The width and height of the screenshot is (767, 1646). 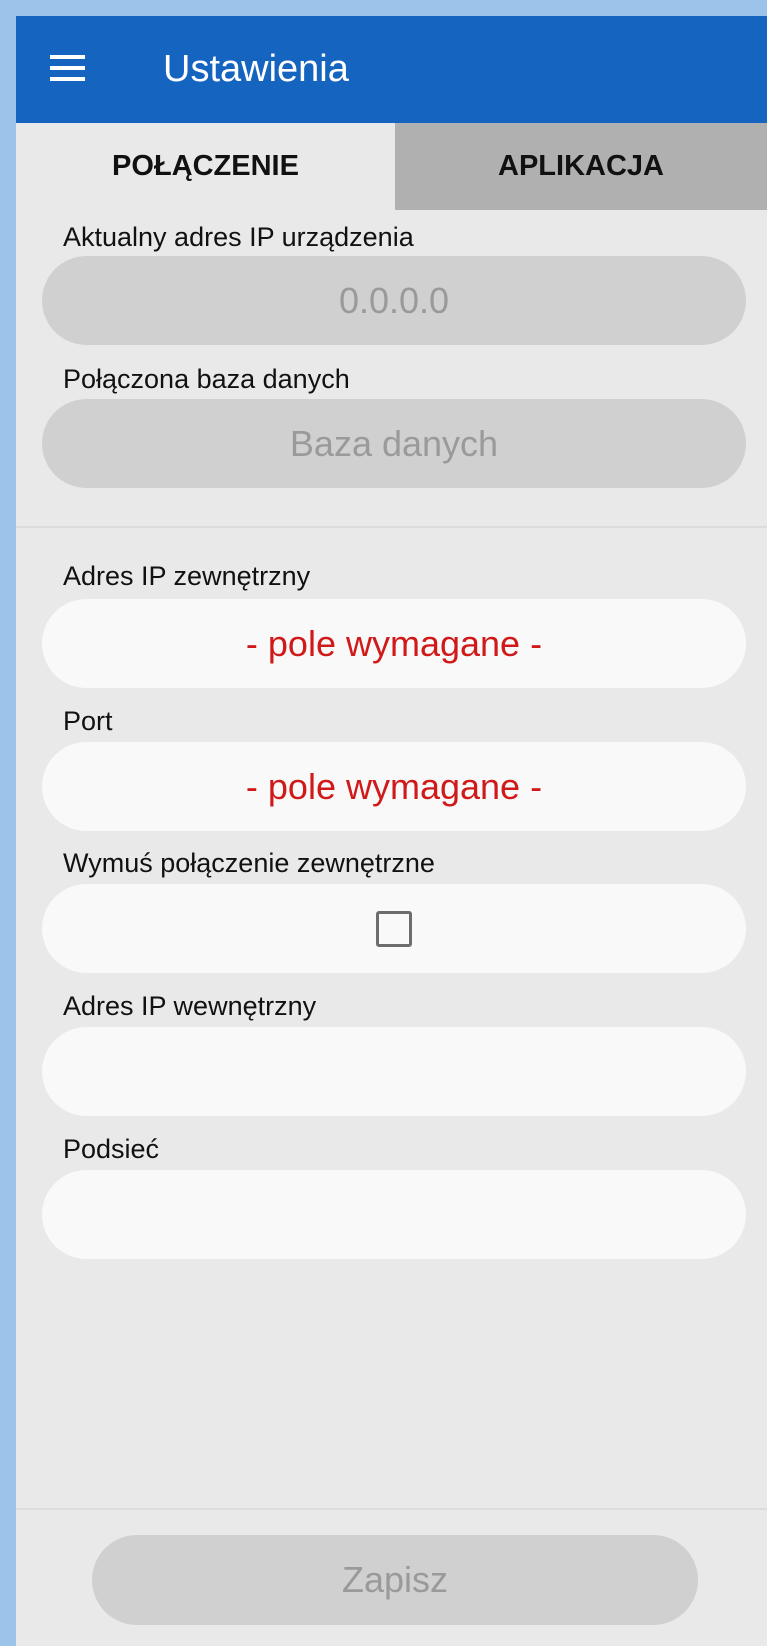 What do you see at coordinates (206, 379) in the screenshot?
I see `connected-db-label: Połączona baza danych` at bounding box center [206, 379].